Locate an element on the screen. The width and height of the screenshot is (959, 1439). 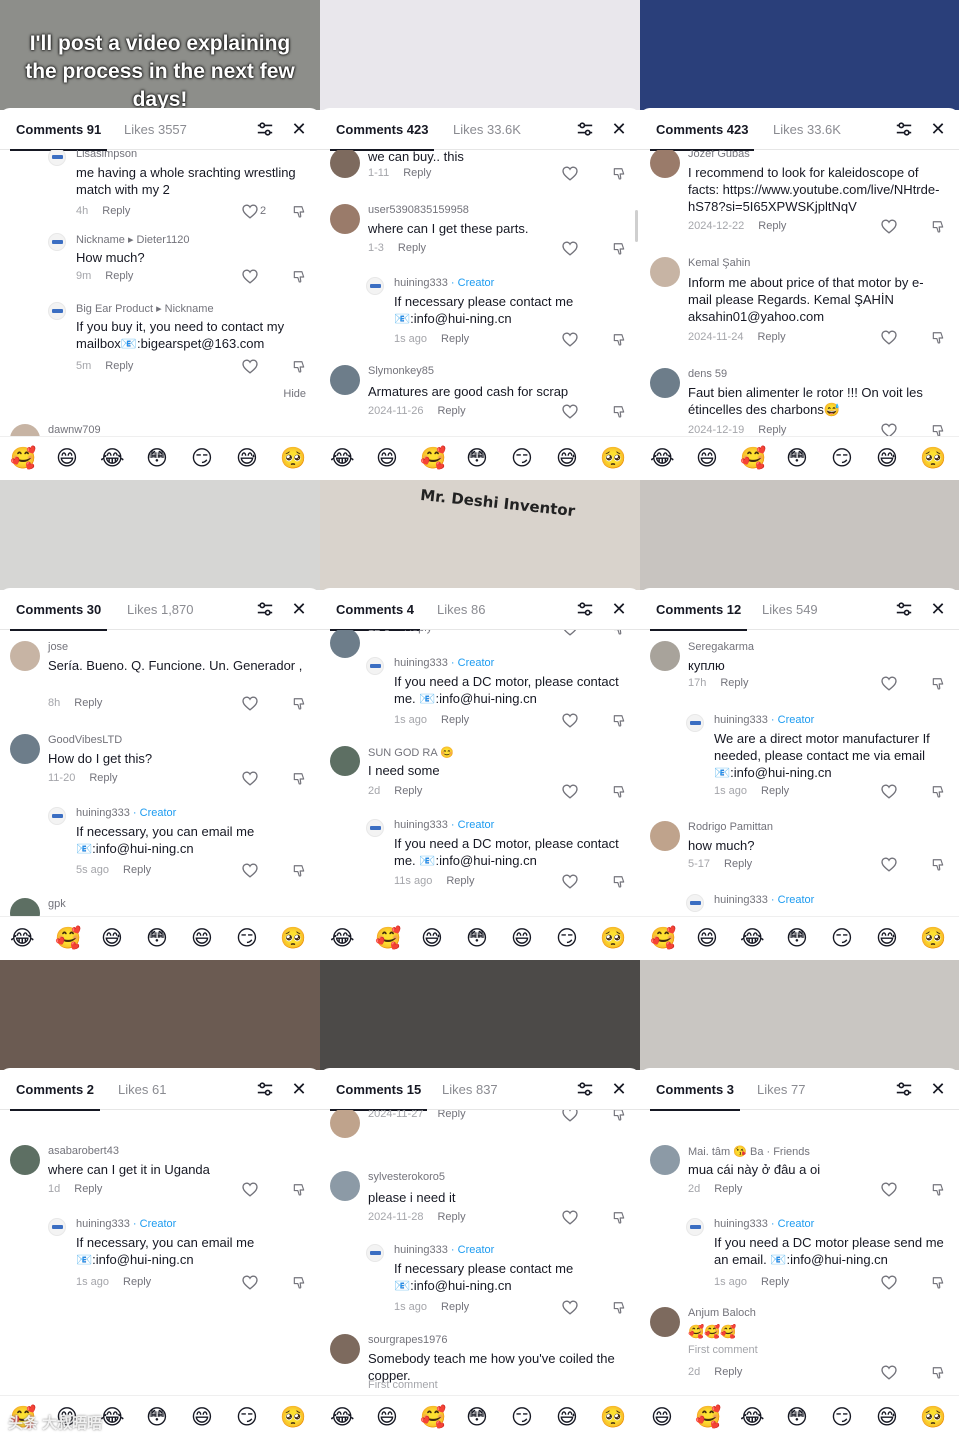
username: Nickname ▸ Dieter1120 is located at coordinates (133, 239).